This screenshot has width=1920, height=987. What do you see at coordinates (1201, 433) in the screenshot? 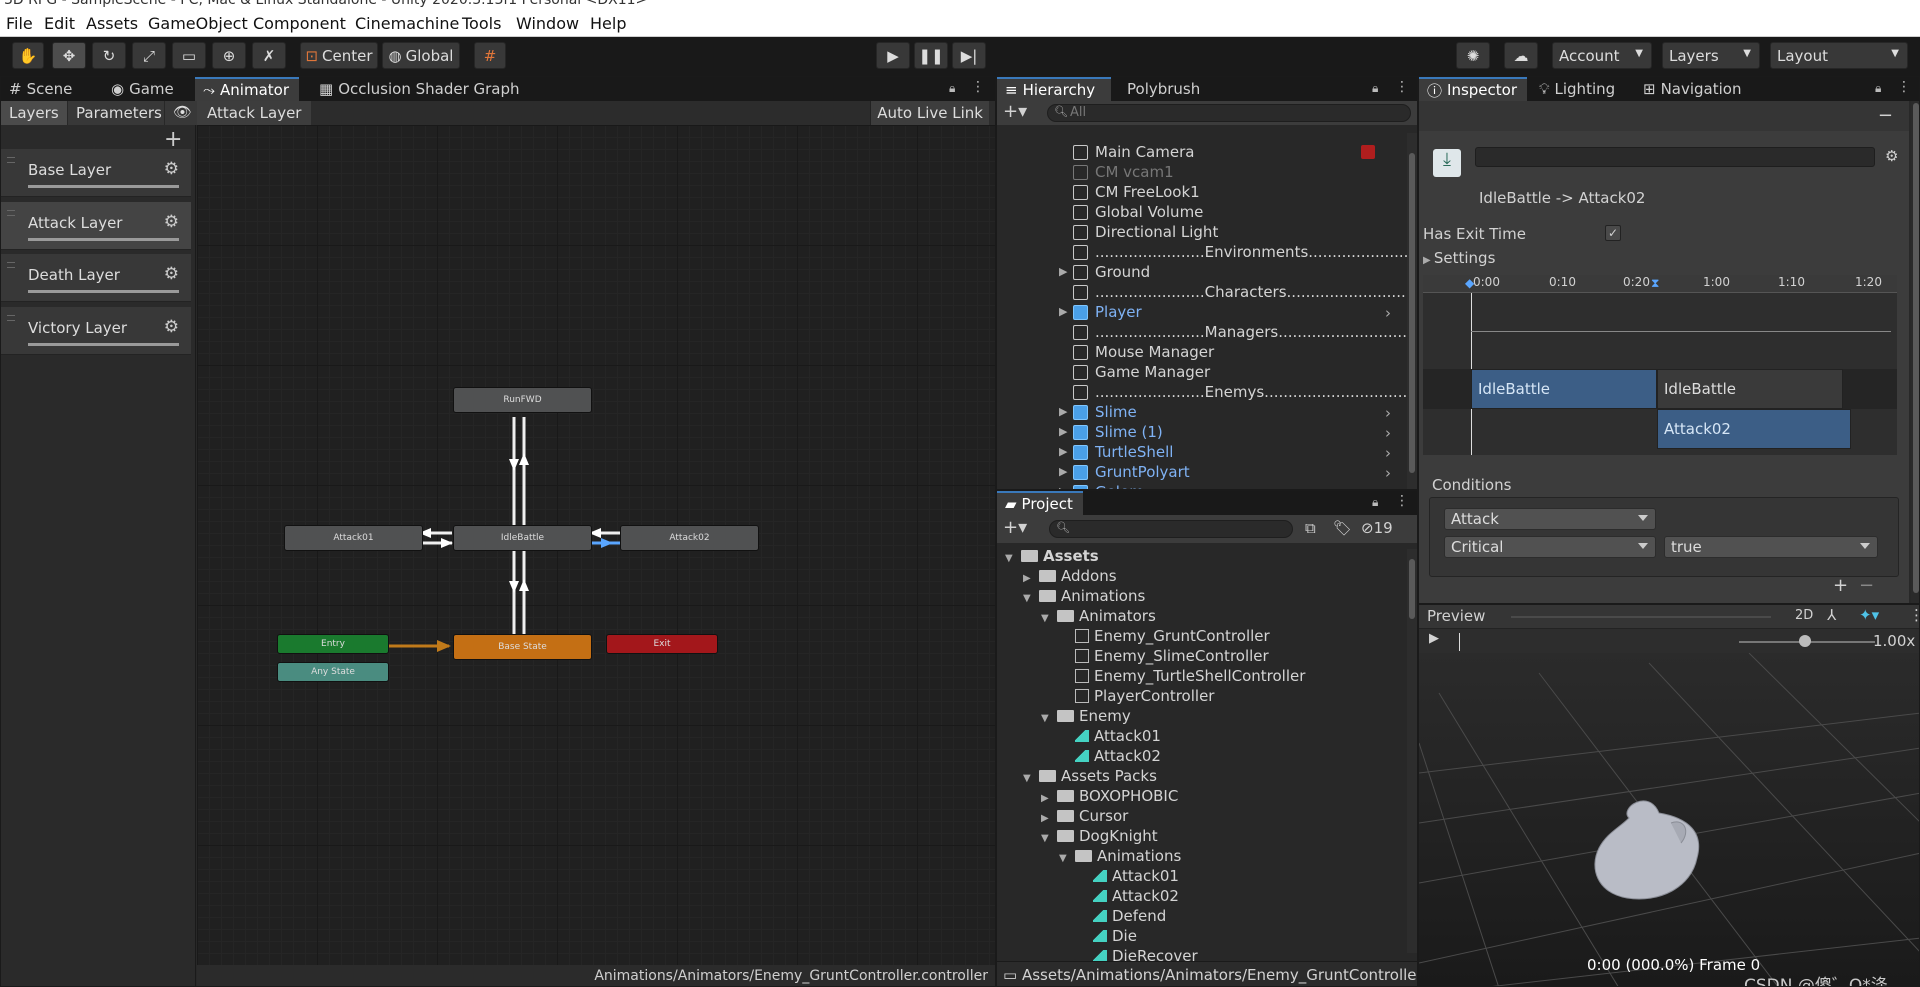
I see `hierarchy-item: ▶ Slime (1) ›` at bounding box center [1201, 433].